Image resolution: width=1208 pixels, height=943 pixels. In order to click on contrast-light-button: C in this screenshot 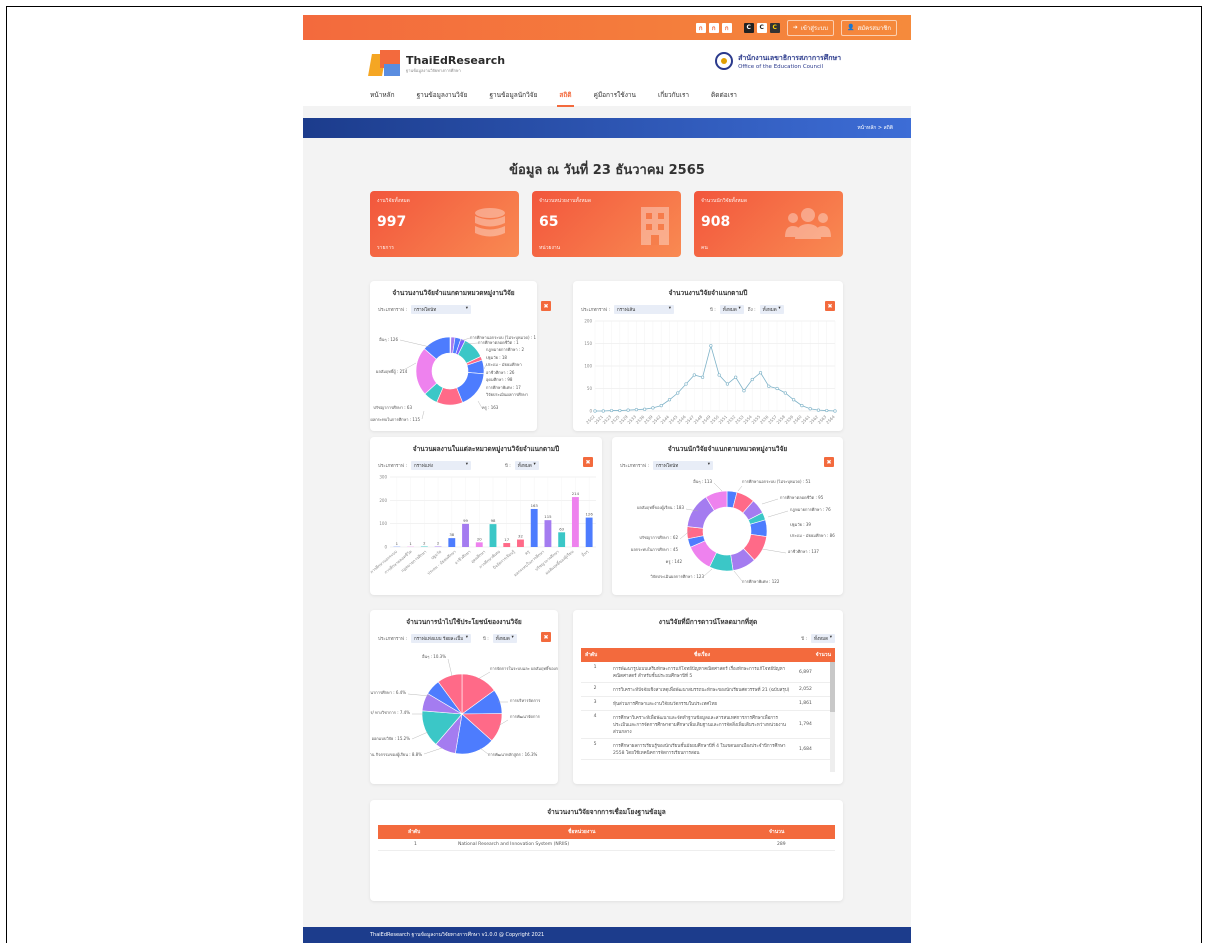, I will do `click(761, 27)`.